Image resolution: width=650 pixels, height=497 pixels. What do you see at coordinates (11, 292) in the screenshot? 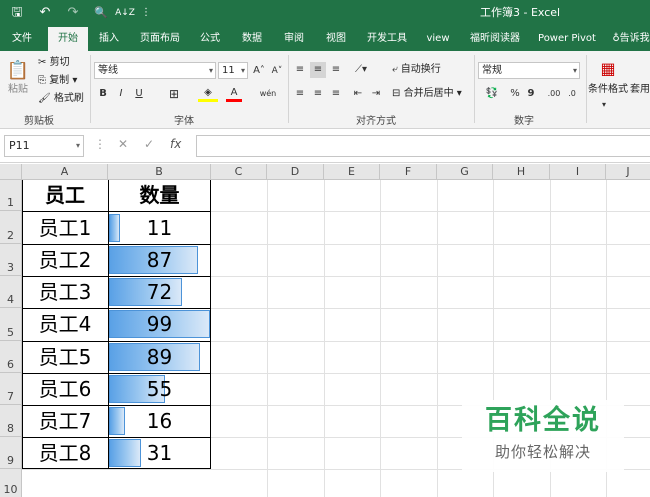
I see `row-header: 4` at bounding box center [11, 292].